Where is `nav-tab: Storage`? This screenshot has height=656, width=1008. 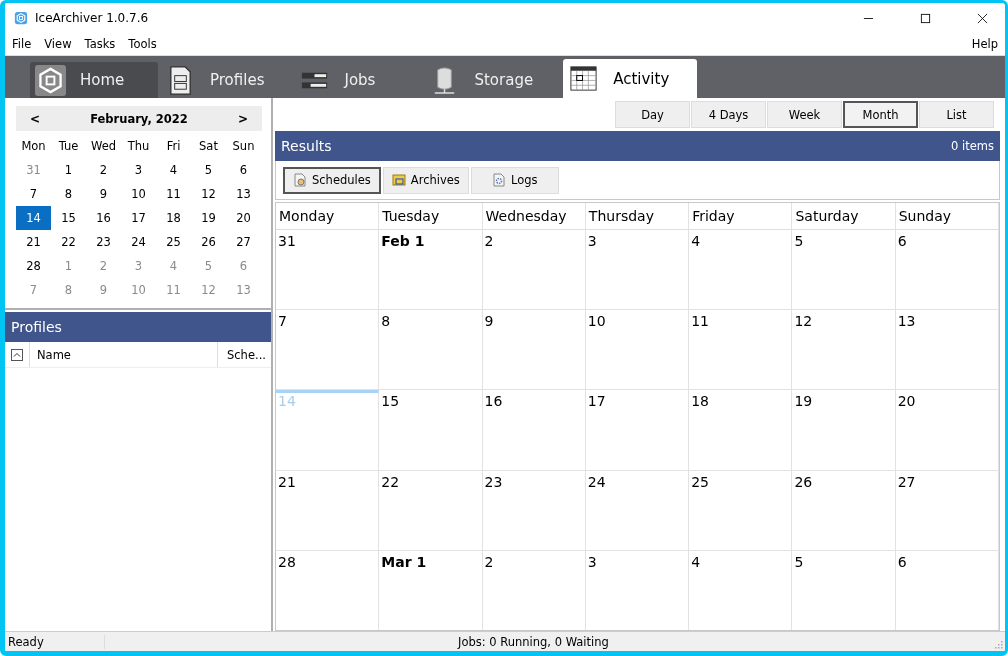
nav-tab: Storage is located at coordinates (493, 80).